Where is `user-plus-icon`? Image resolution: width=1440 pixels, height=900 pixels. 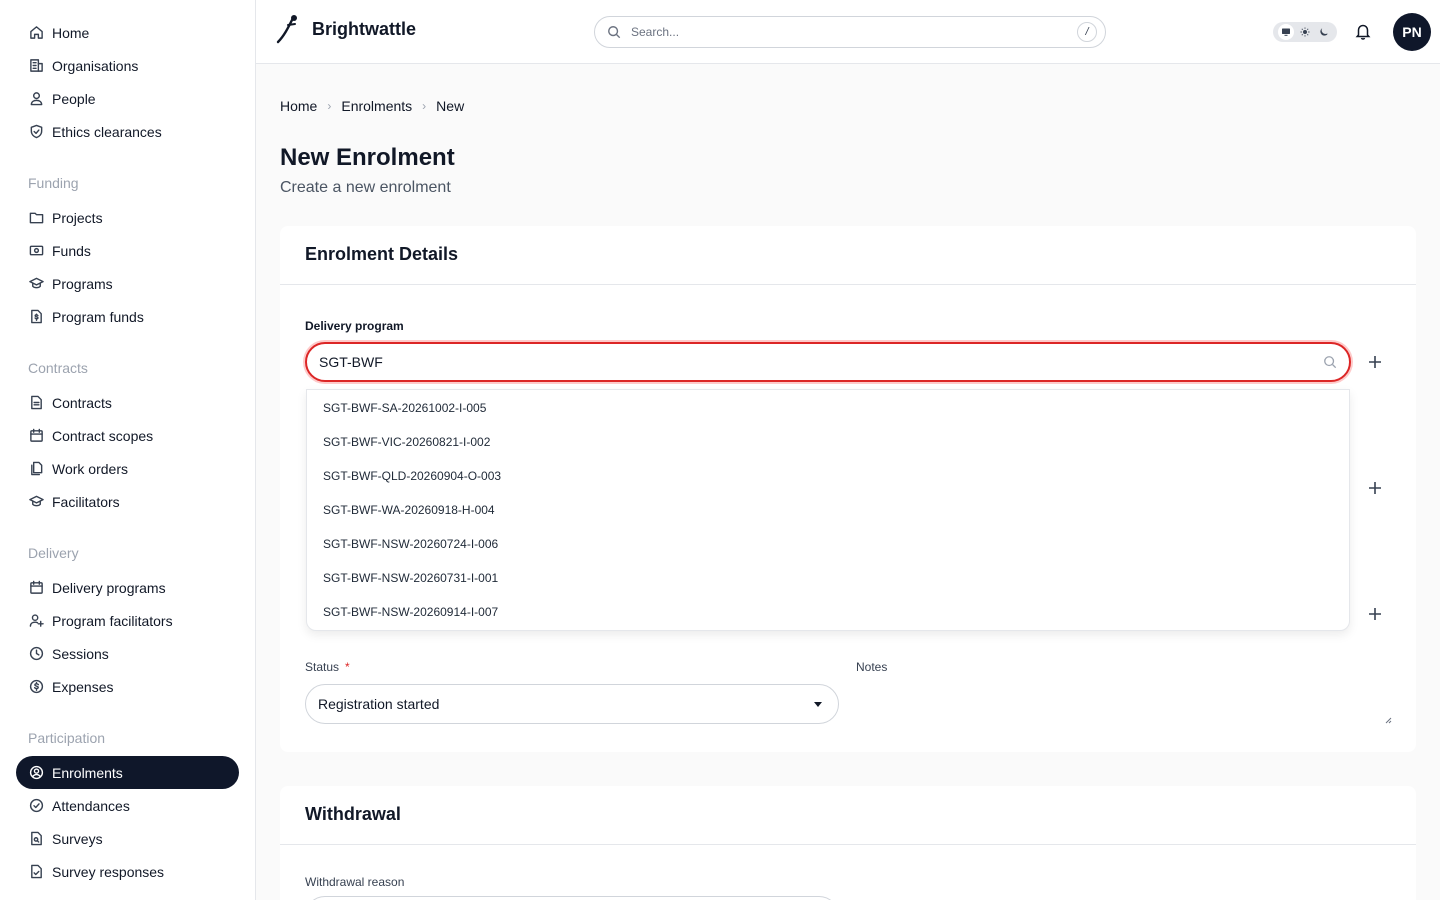
user-plus-icon is located at coordinates (36, 621).